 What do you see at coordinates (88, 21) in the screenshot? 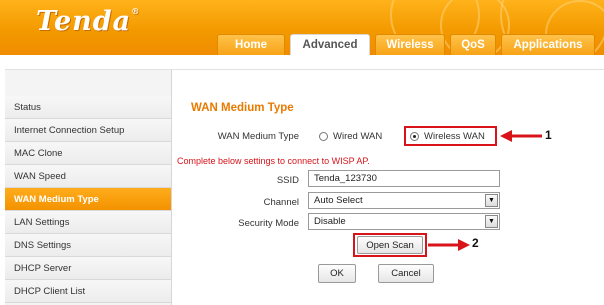
I see `tenda-logo: Tenda®` at bounding box center [88, 21].